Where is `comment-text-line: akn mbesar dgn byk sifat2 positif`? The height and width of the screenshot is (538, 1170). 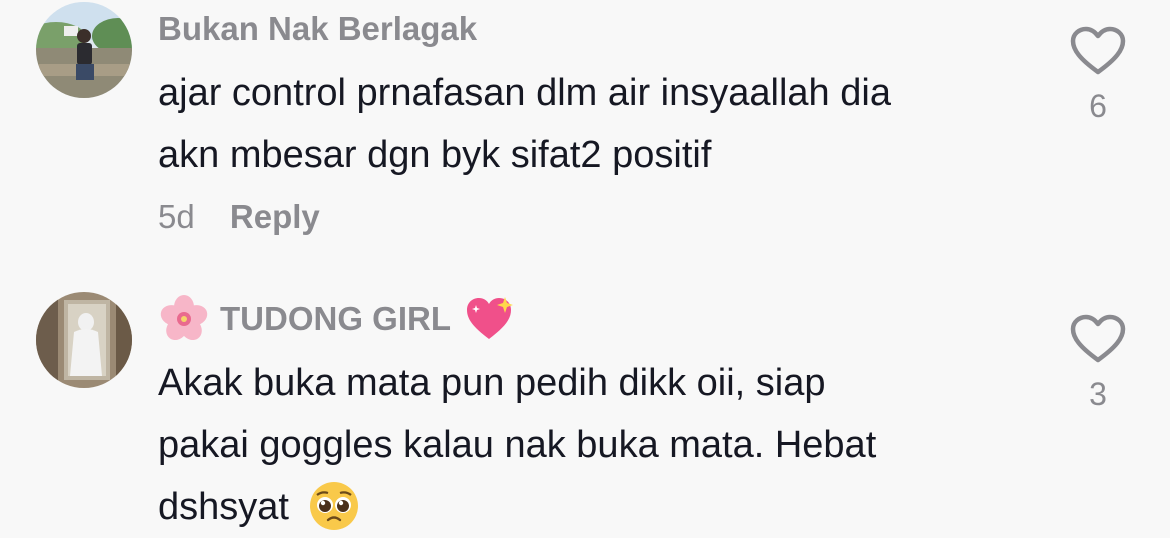
comment-text-line: akn mbesar dgn byk sifat2 positif is located at coordinates (435, 155).